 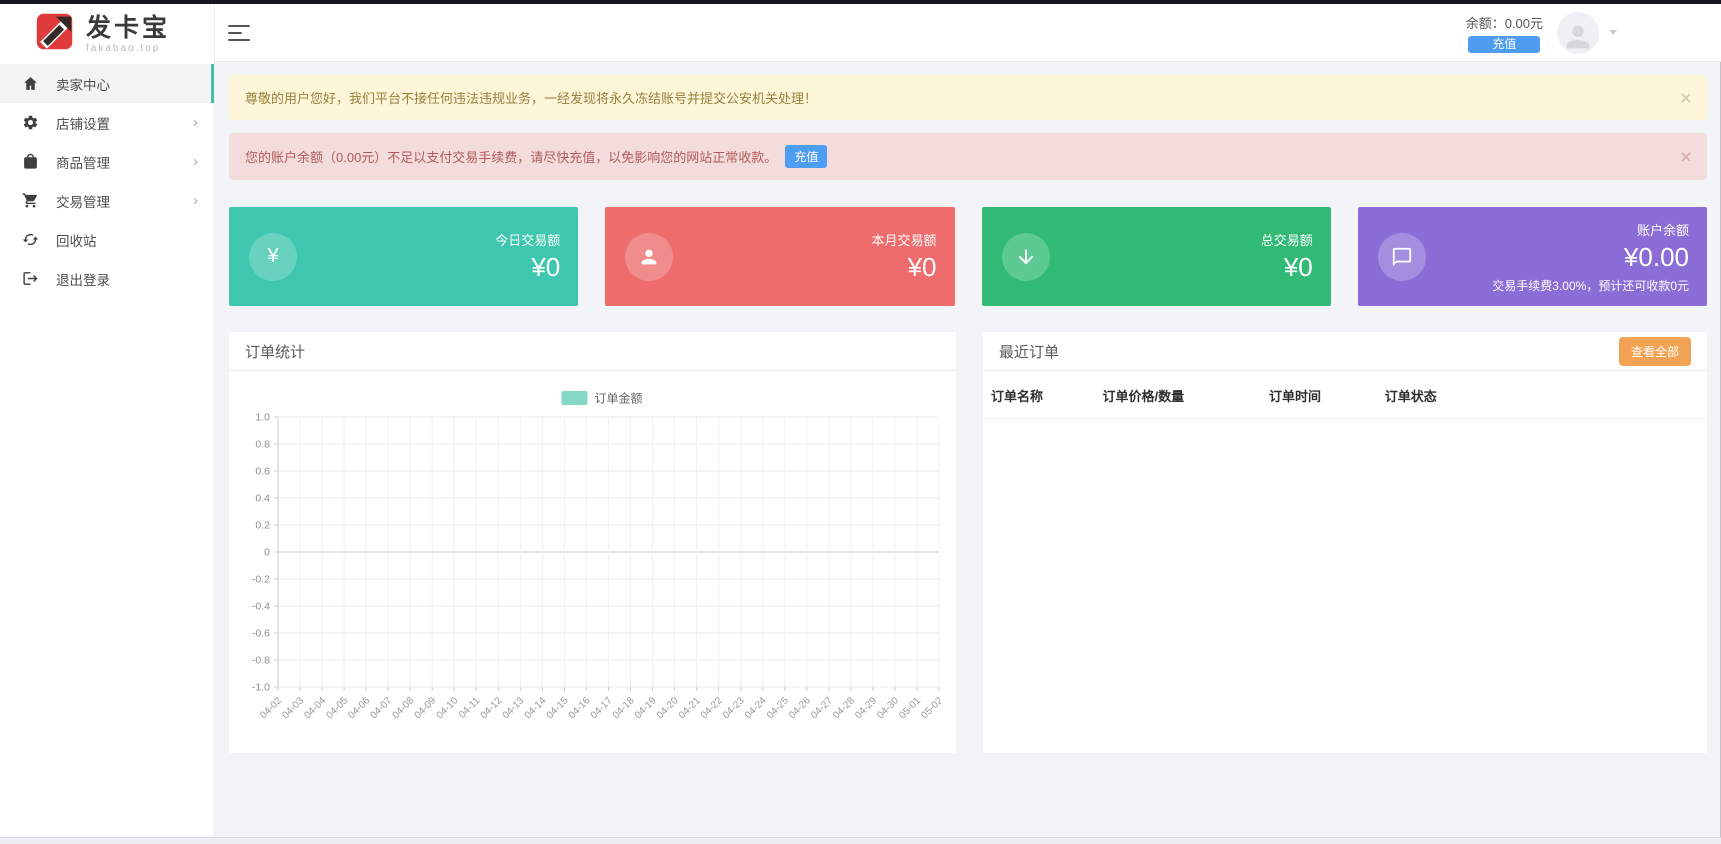 What do you see at coordinates (624, 708) in the screenshot?
I see `svg-text: 04-18` at bounding box center [624, 708].